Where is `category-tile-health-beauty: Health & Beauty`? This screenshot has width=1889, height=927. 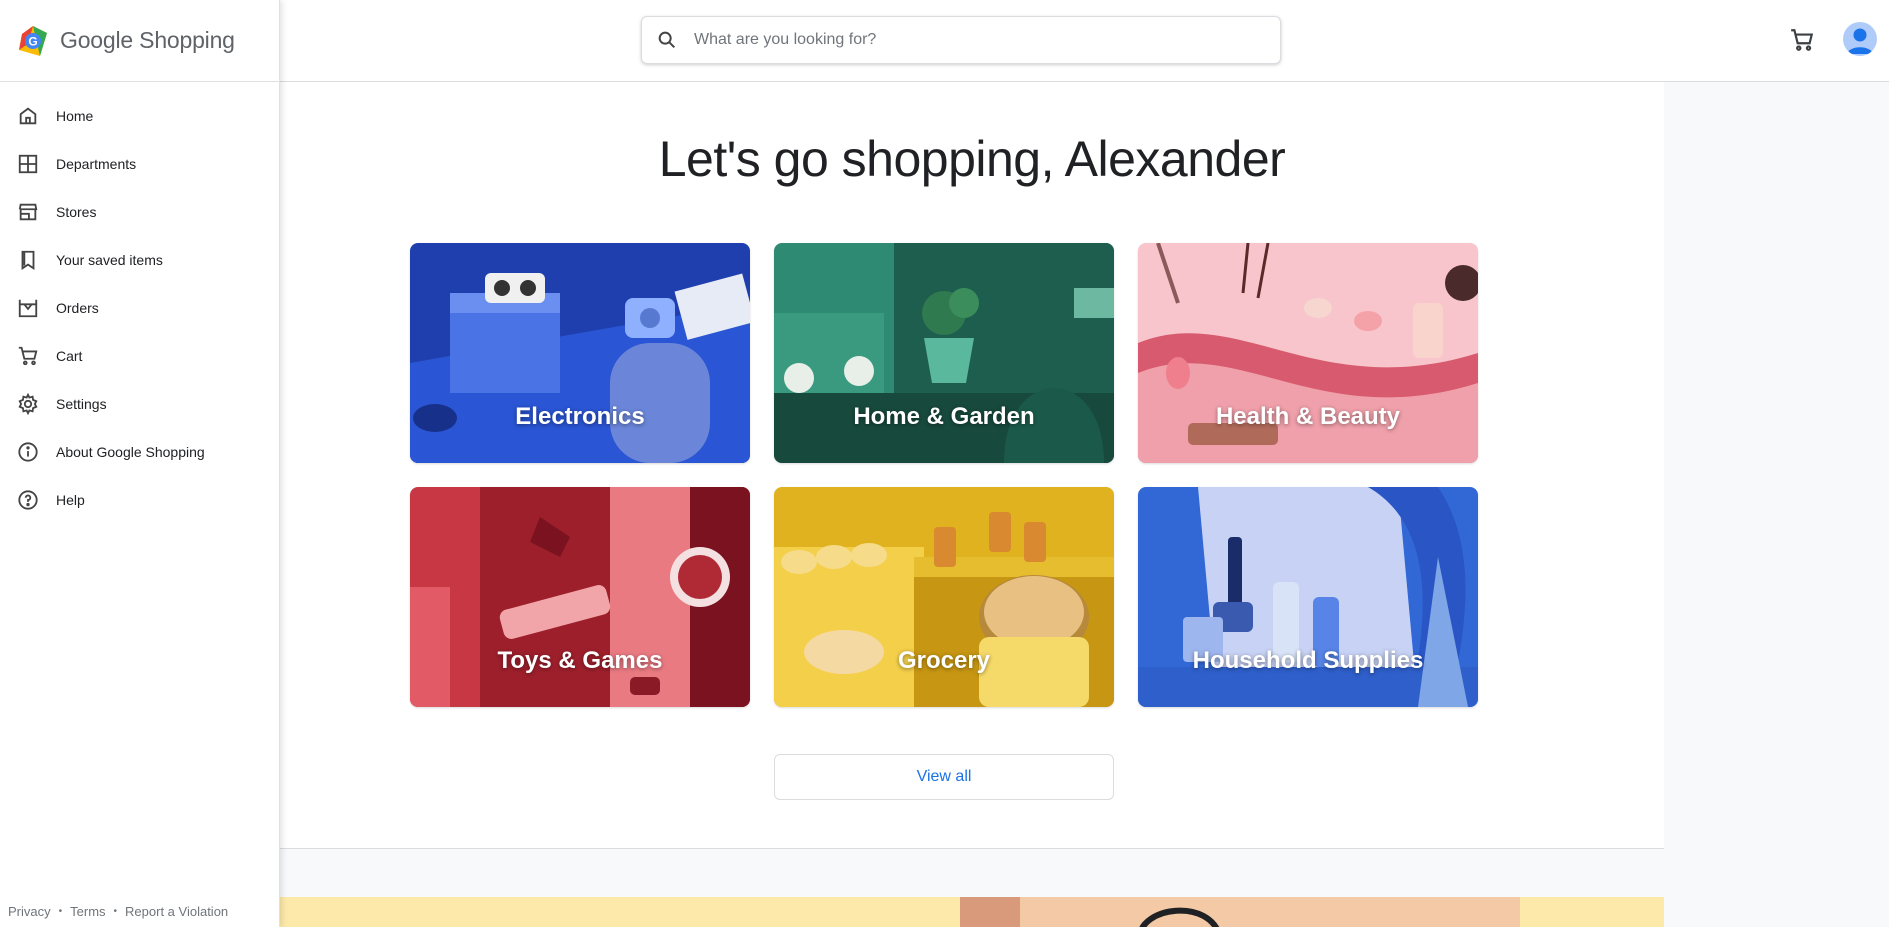 category-tile-health-beauty: Health & Beauty is located at coordinates (1308, 353).